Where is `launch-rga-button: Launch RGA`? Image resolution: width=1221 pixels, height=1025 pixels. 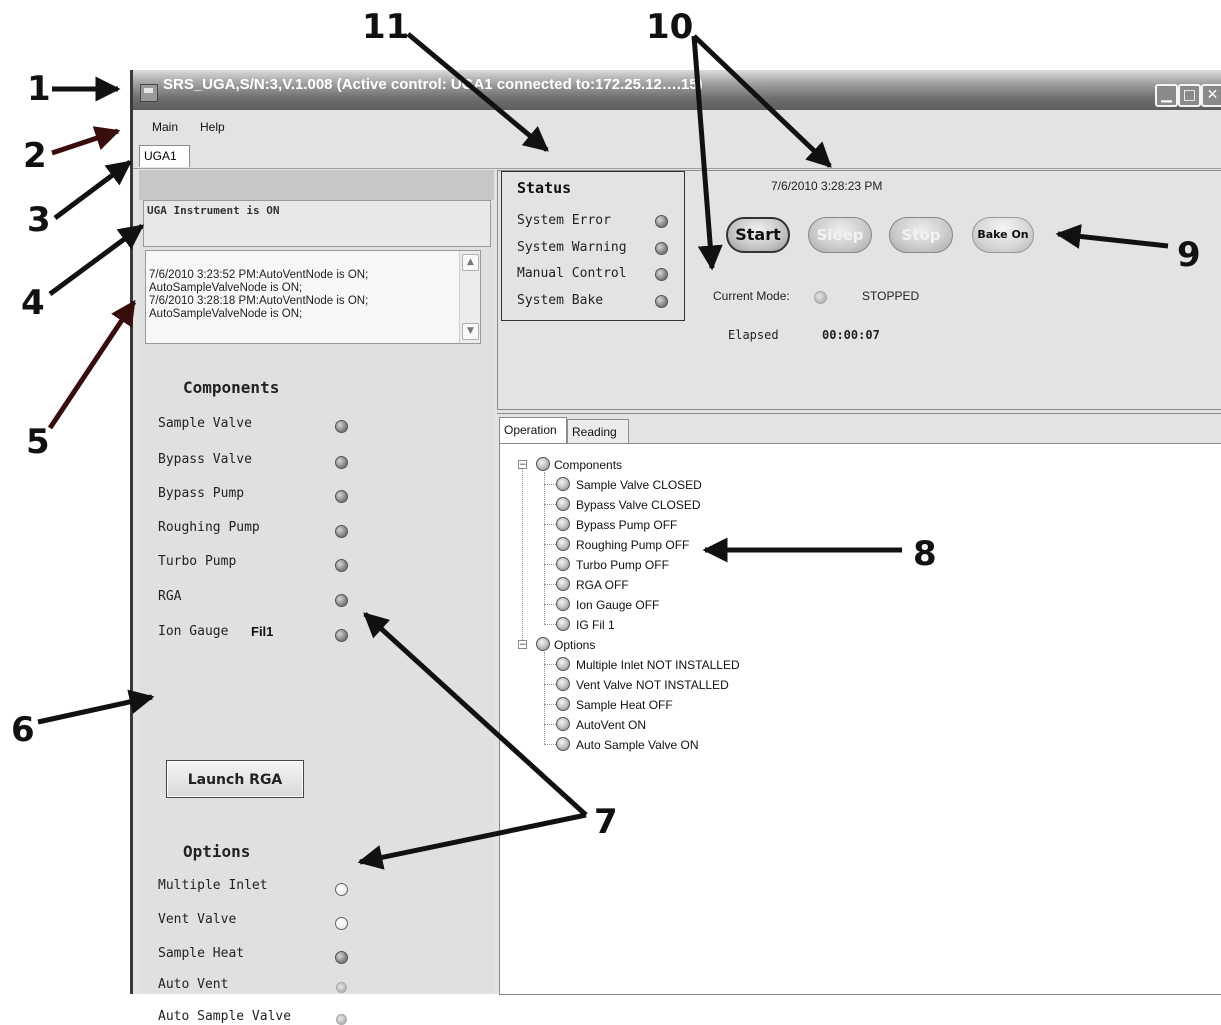 launch-rga-button: Launch RGA is located at coordinates (235, 779).